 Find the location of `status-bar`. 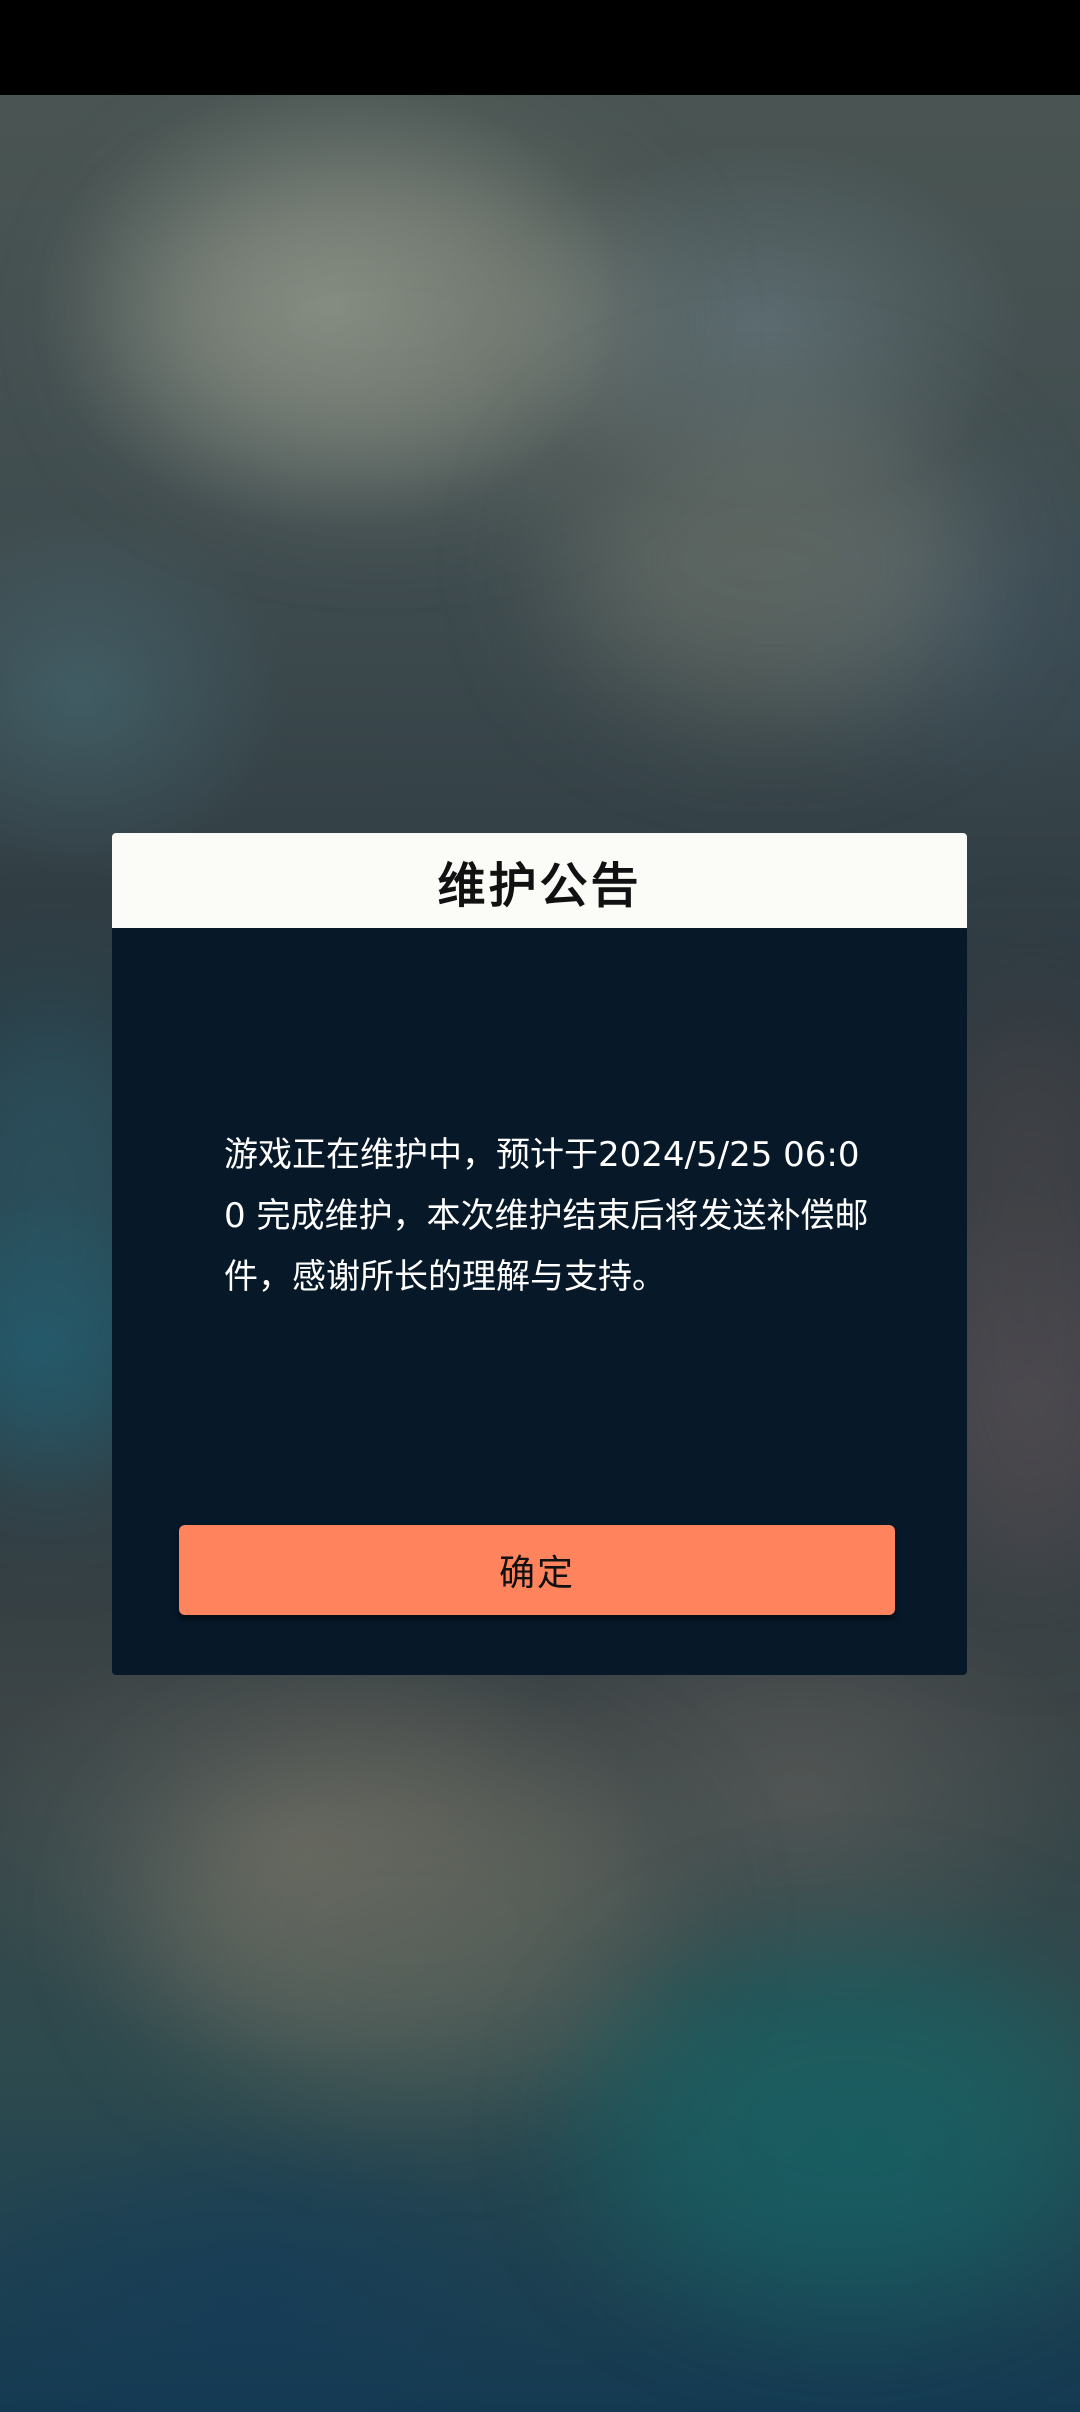

status-bar is located at coordinates (540, 47).